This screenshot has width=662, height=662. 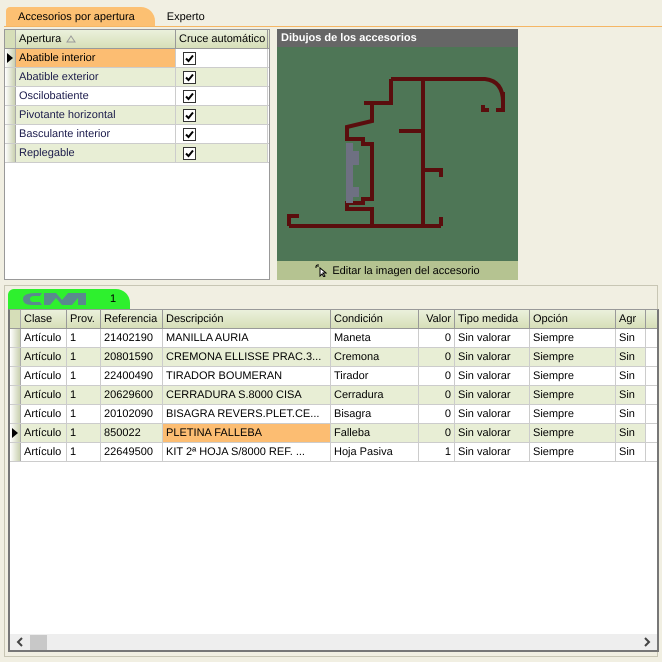 What do you see at coordinates (84, 319) in the screenshot?
I see `column-header: Prov.` at bounding box center [84, 319].